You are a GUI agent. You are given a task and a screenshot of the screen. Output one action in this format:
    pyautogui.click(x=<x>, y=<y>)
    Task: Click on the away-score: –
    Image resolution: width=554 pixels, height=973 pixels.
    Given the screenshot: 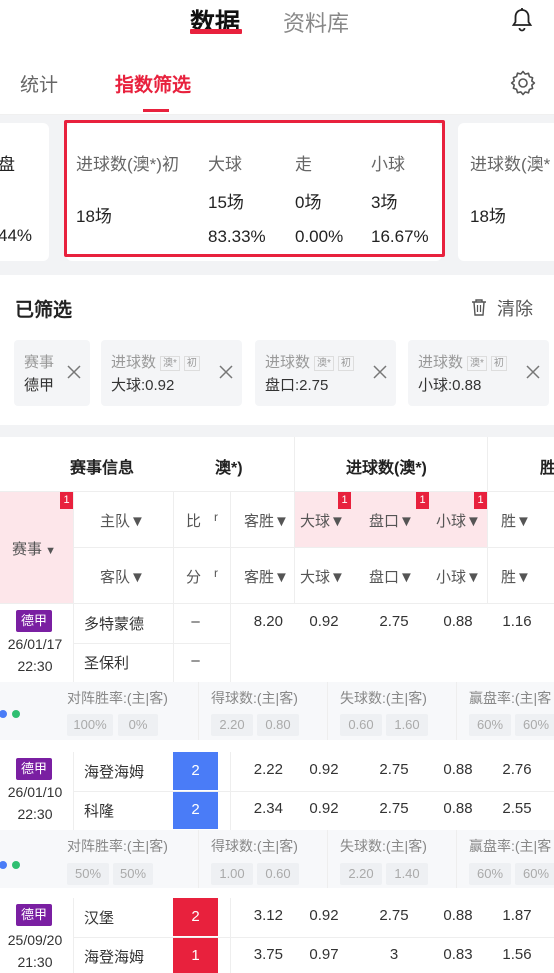 What is the action you would take?
    pyautogui.click(x=195, y=660)
    